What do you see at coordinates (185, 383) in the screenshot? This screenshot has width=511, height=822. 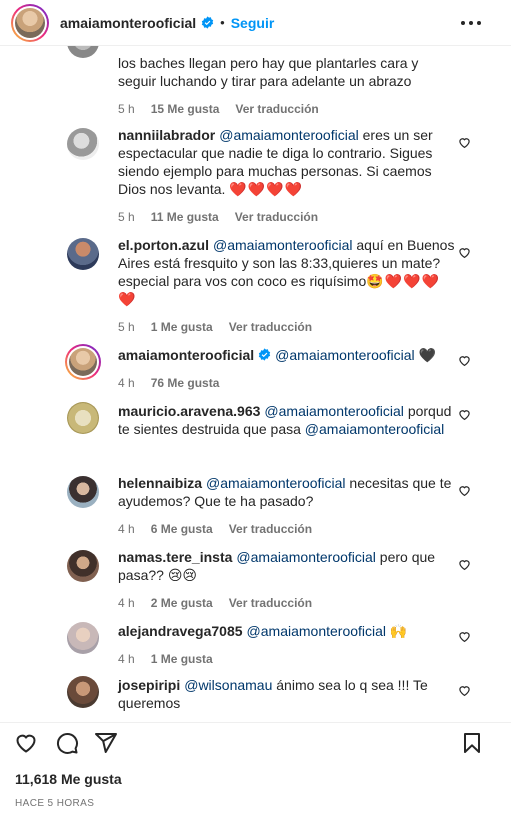 I see `comment-likes: 76 Me gusta` at bounding box center [185, 383].